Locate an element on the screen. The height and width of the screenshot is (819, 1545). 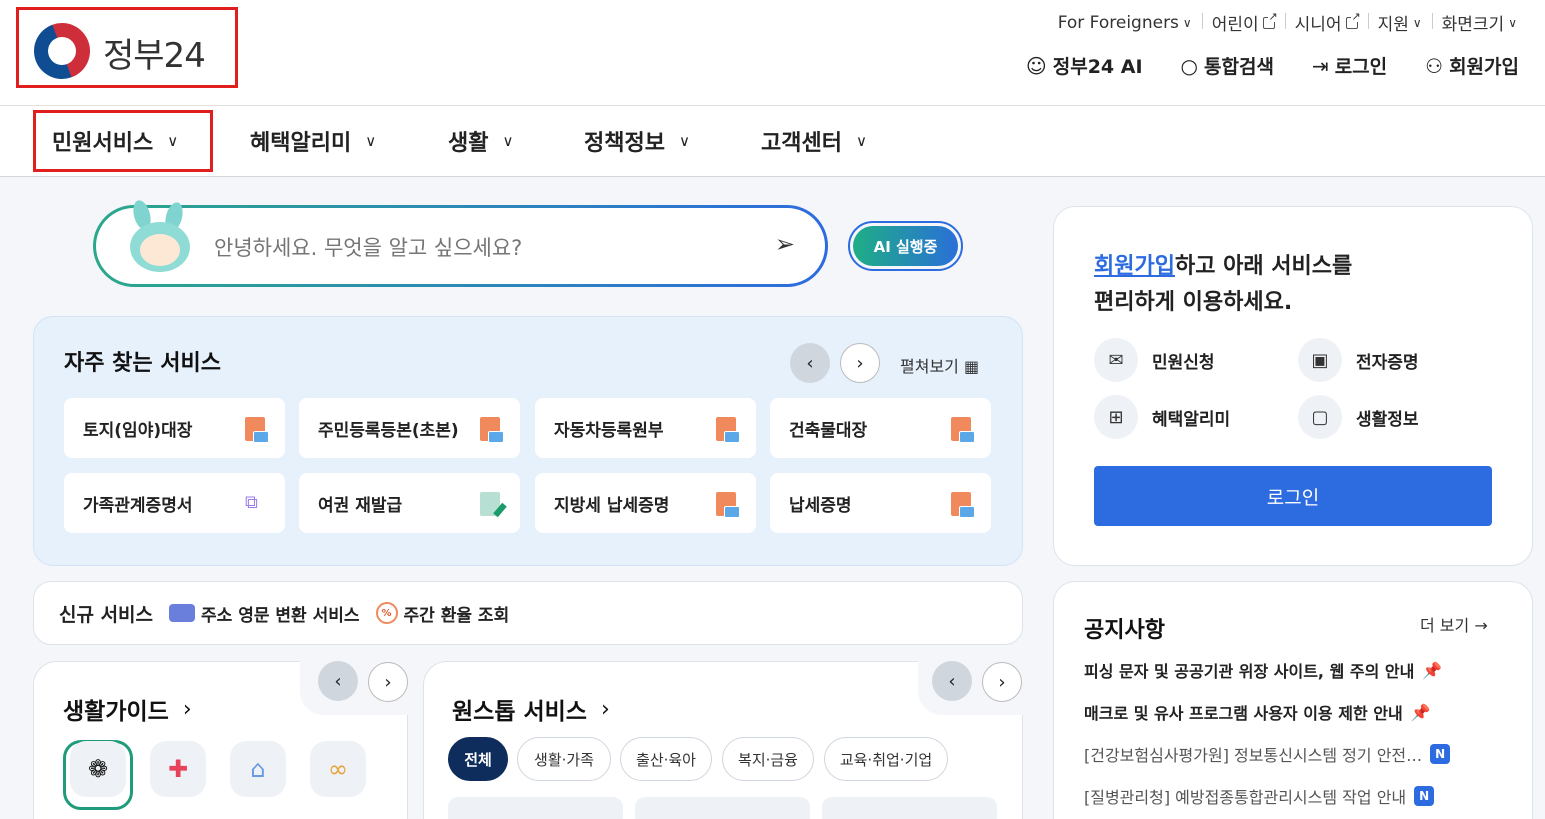
nav-policy-info: 정책정보 ∨ is located at coordinates (637, 141).